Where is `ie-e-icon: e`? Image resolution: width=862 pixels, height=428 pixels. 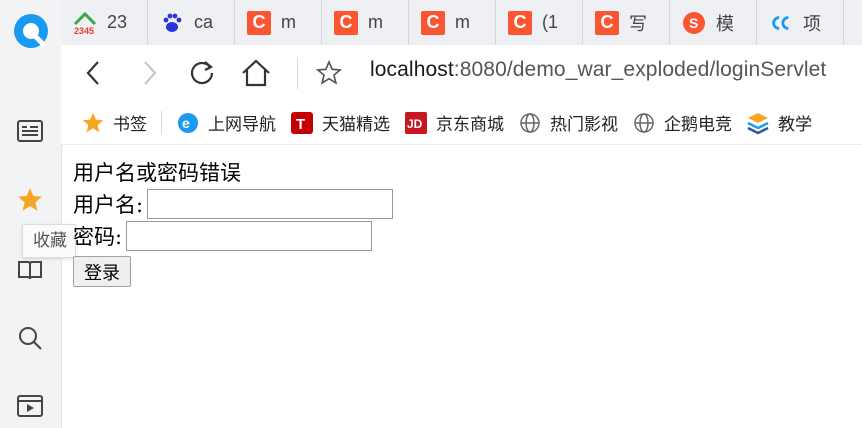 ie-e-icon: e is located at coordinates (188, 123).